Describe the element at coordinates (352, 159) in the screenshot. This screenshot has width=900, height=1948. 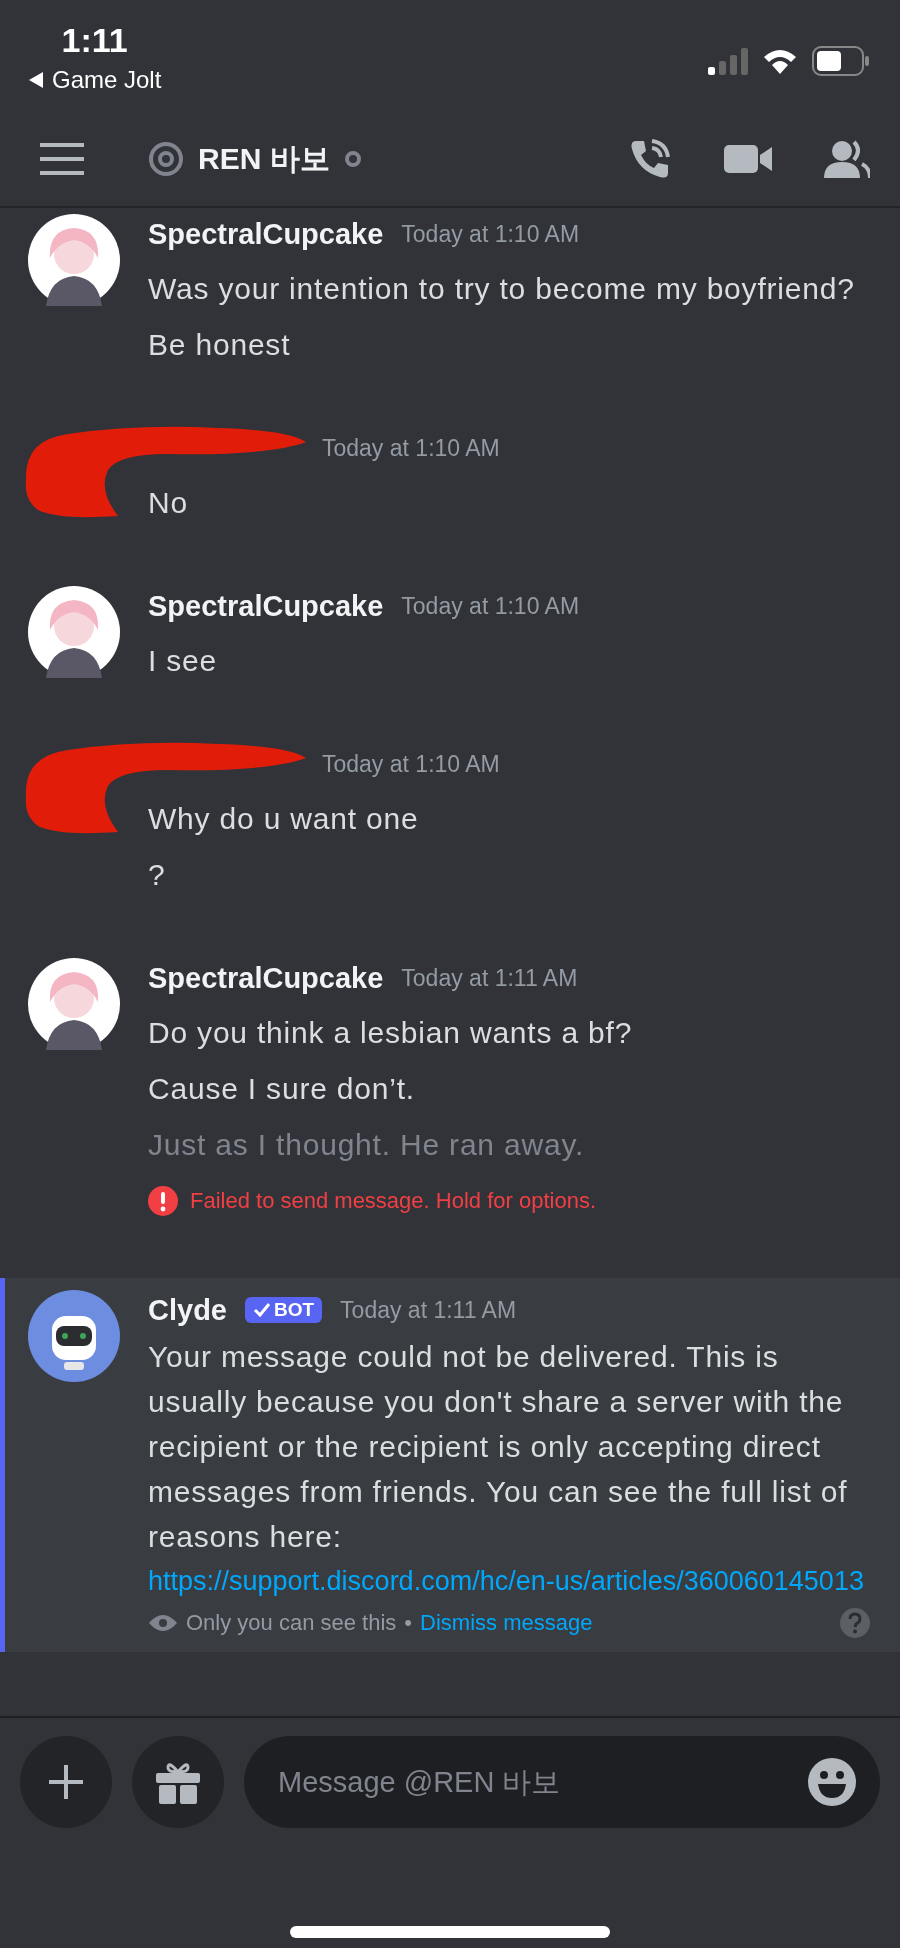
I see `status-ring-icon` at that location.